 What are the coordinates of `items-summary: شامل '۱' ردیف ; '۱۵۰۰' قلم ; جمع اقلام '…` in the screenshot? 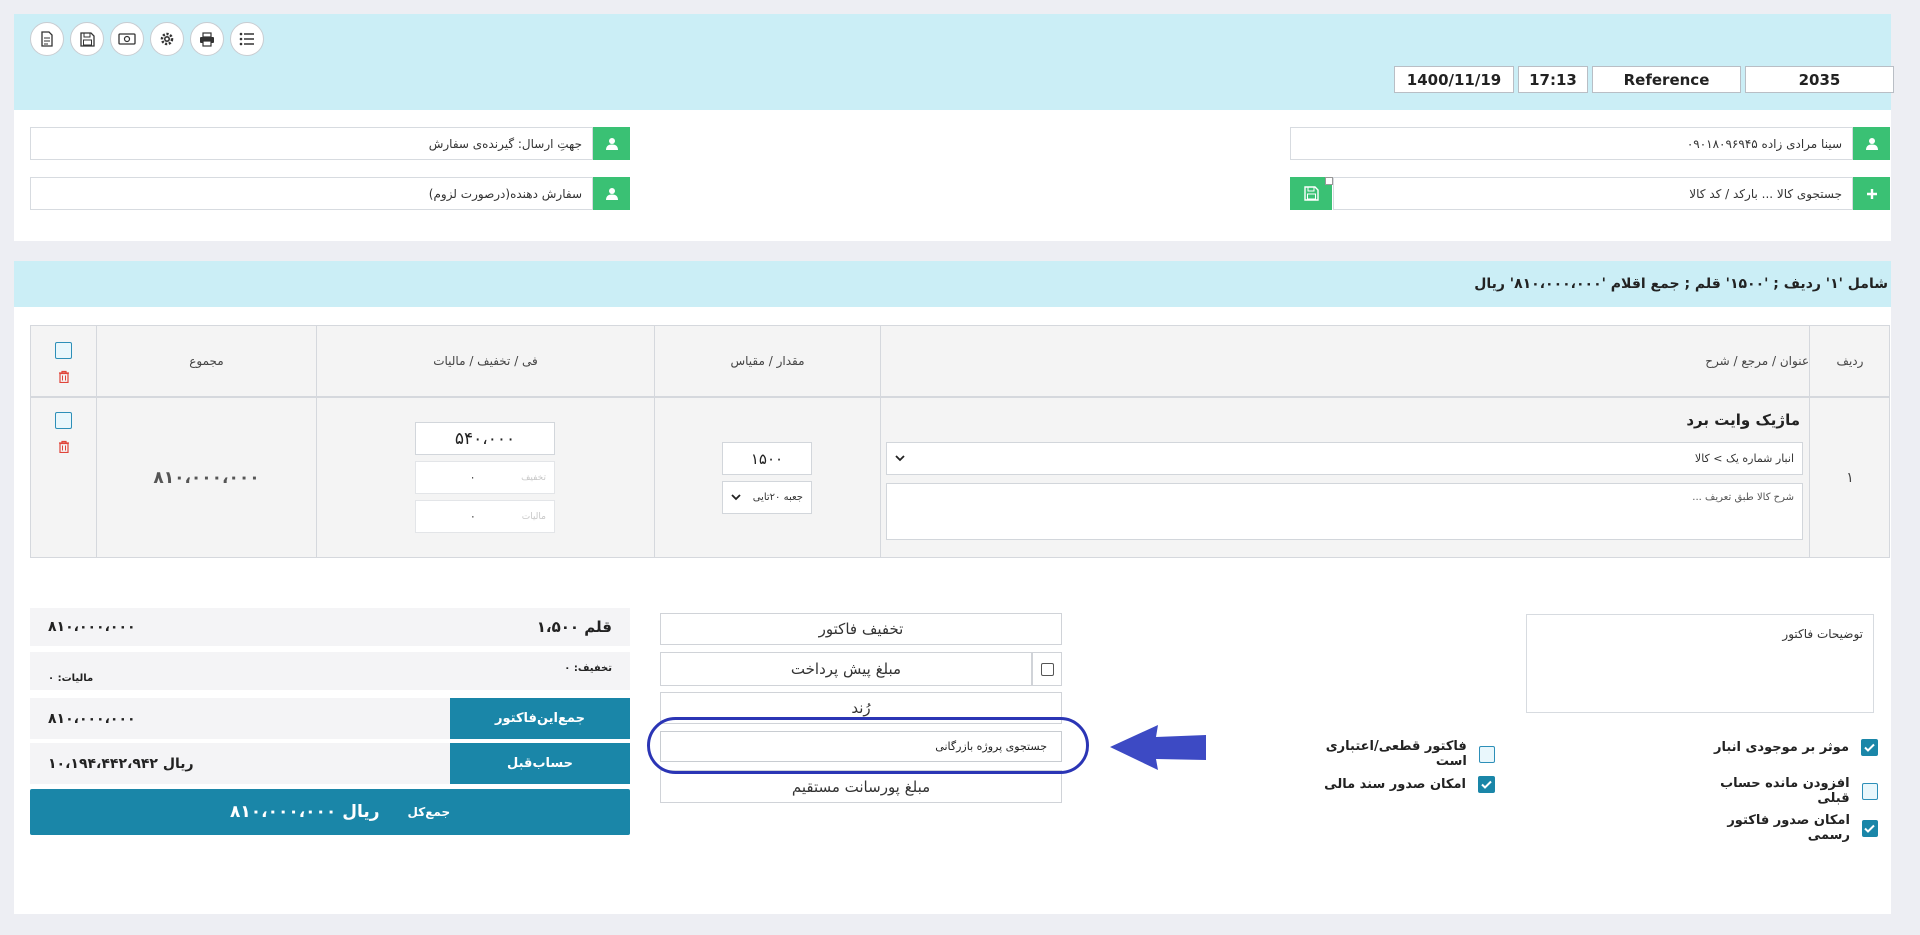 It's located at (1681, 284).